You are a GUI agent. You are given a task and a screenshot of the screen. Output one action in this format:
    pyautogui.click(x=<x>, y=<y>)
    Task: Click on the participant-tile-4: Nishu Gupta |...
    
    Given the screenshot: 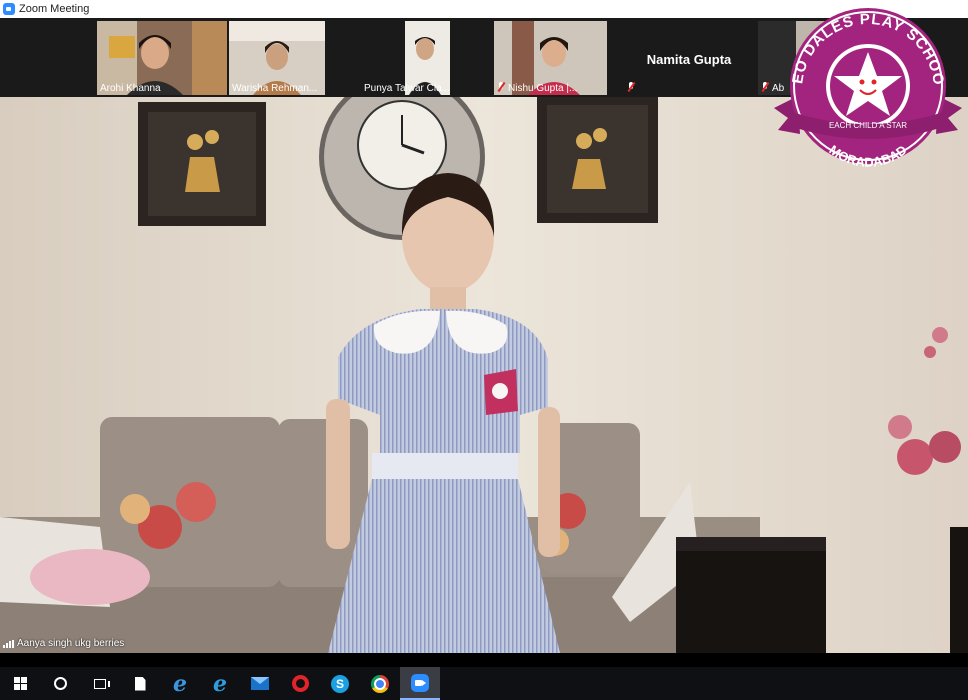 What is the action you would take?
    pyautogui.click(x=550, y=58)
    